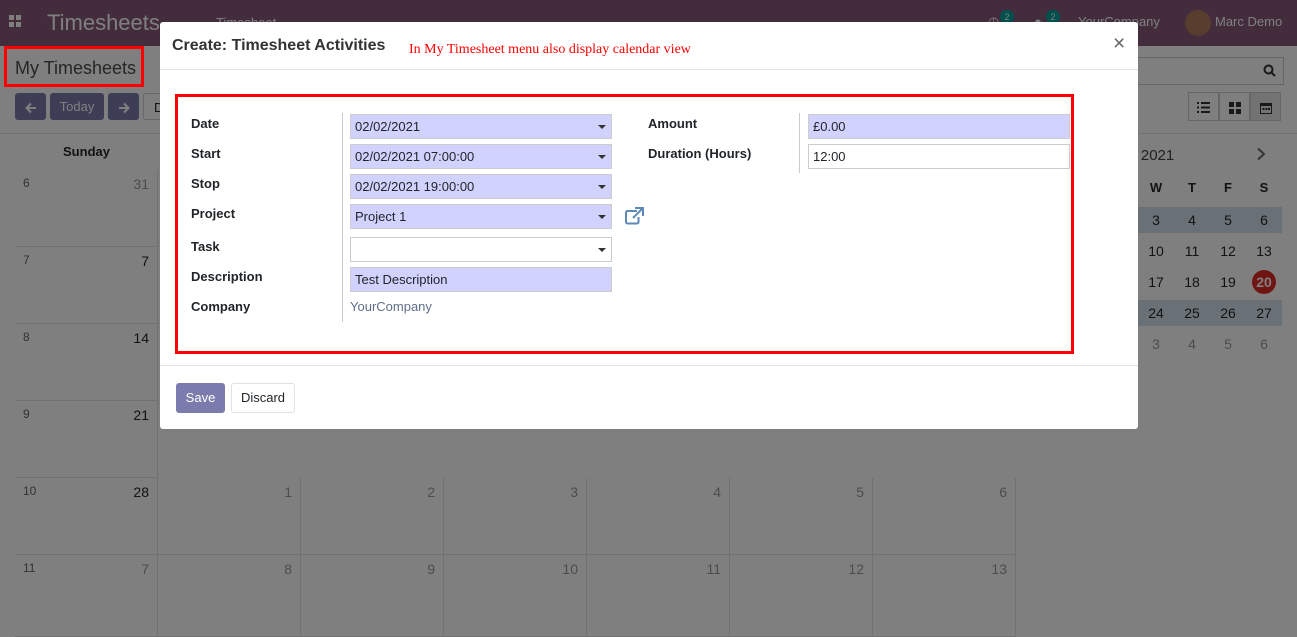 The height and width of the screenshot is (637, 1297). Describe the element at coordinates (481, 186) in the screenshot. I see `stop-field: 02/02/2021 19:00:00` at that location.